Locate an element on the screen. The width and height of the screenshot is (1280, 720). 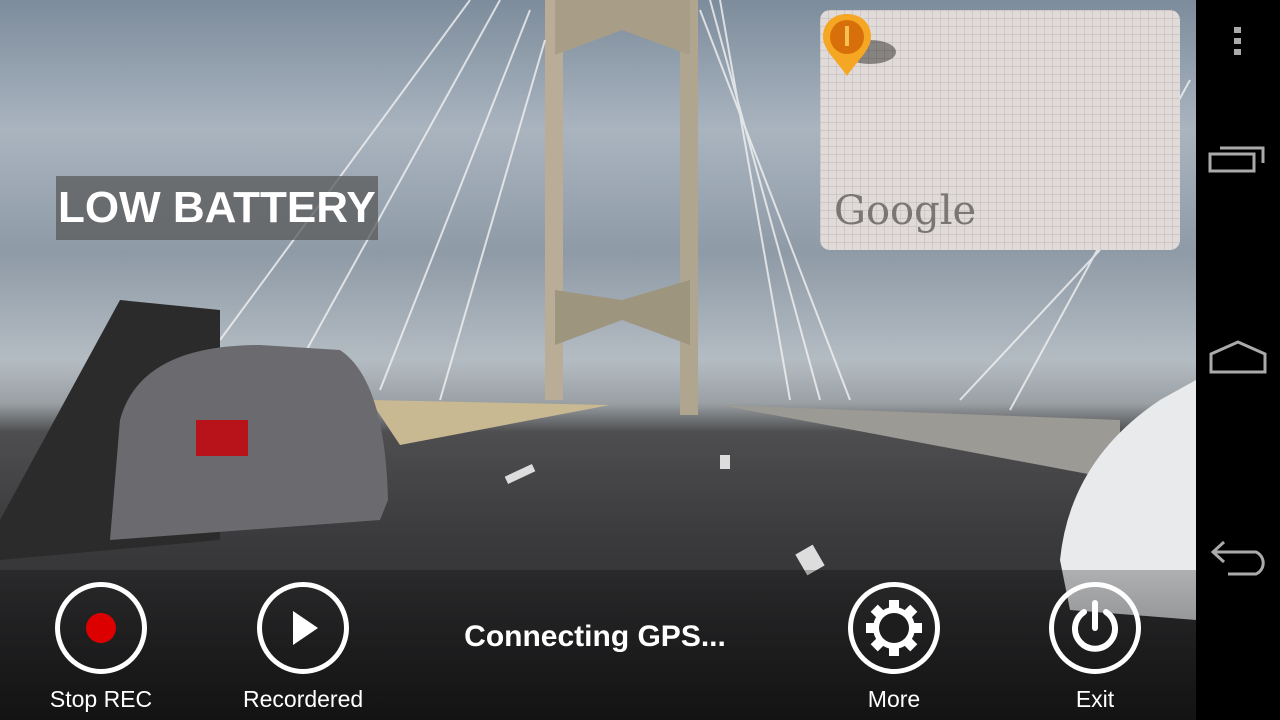
system-navigation-bar is located at coordinates (1238, 360).